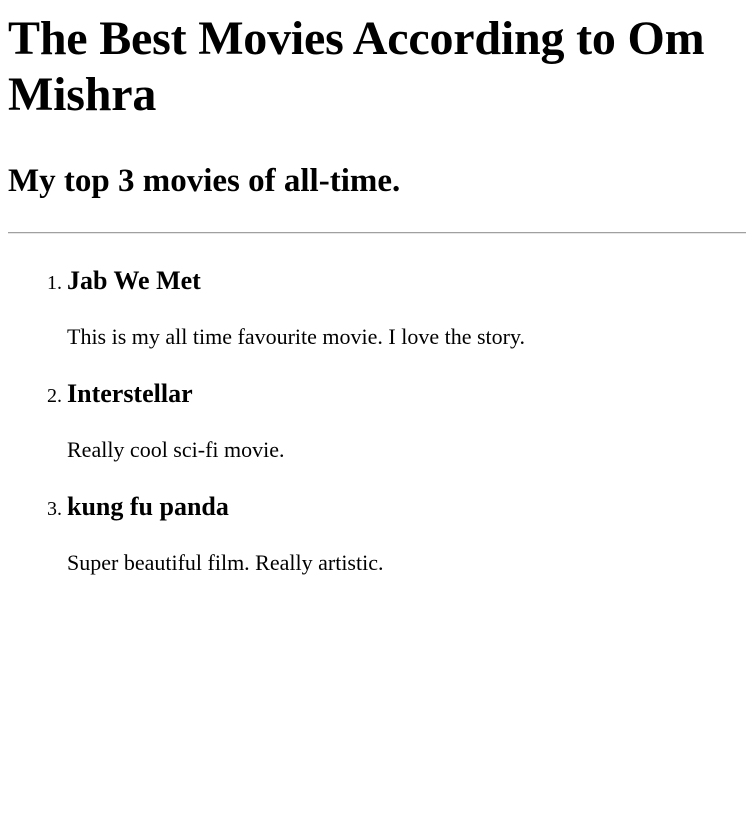  Describe the element at coordinates (130, 393) in the screenshot. I see `movie-title: Interstellar` at that location.